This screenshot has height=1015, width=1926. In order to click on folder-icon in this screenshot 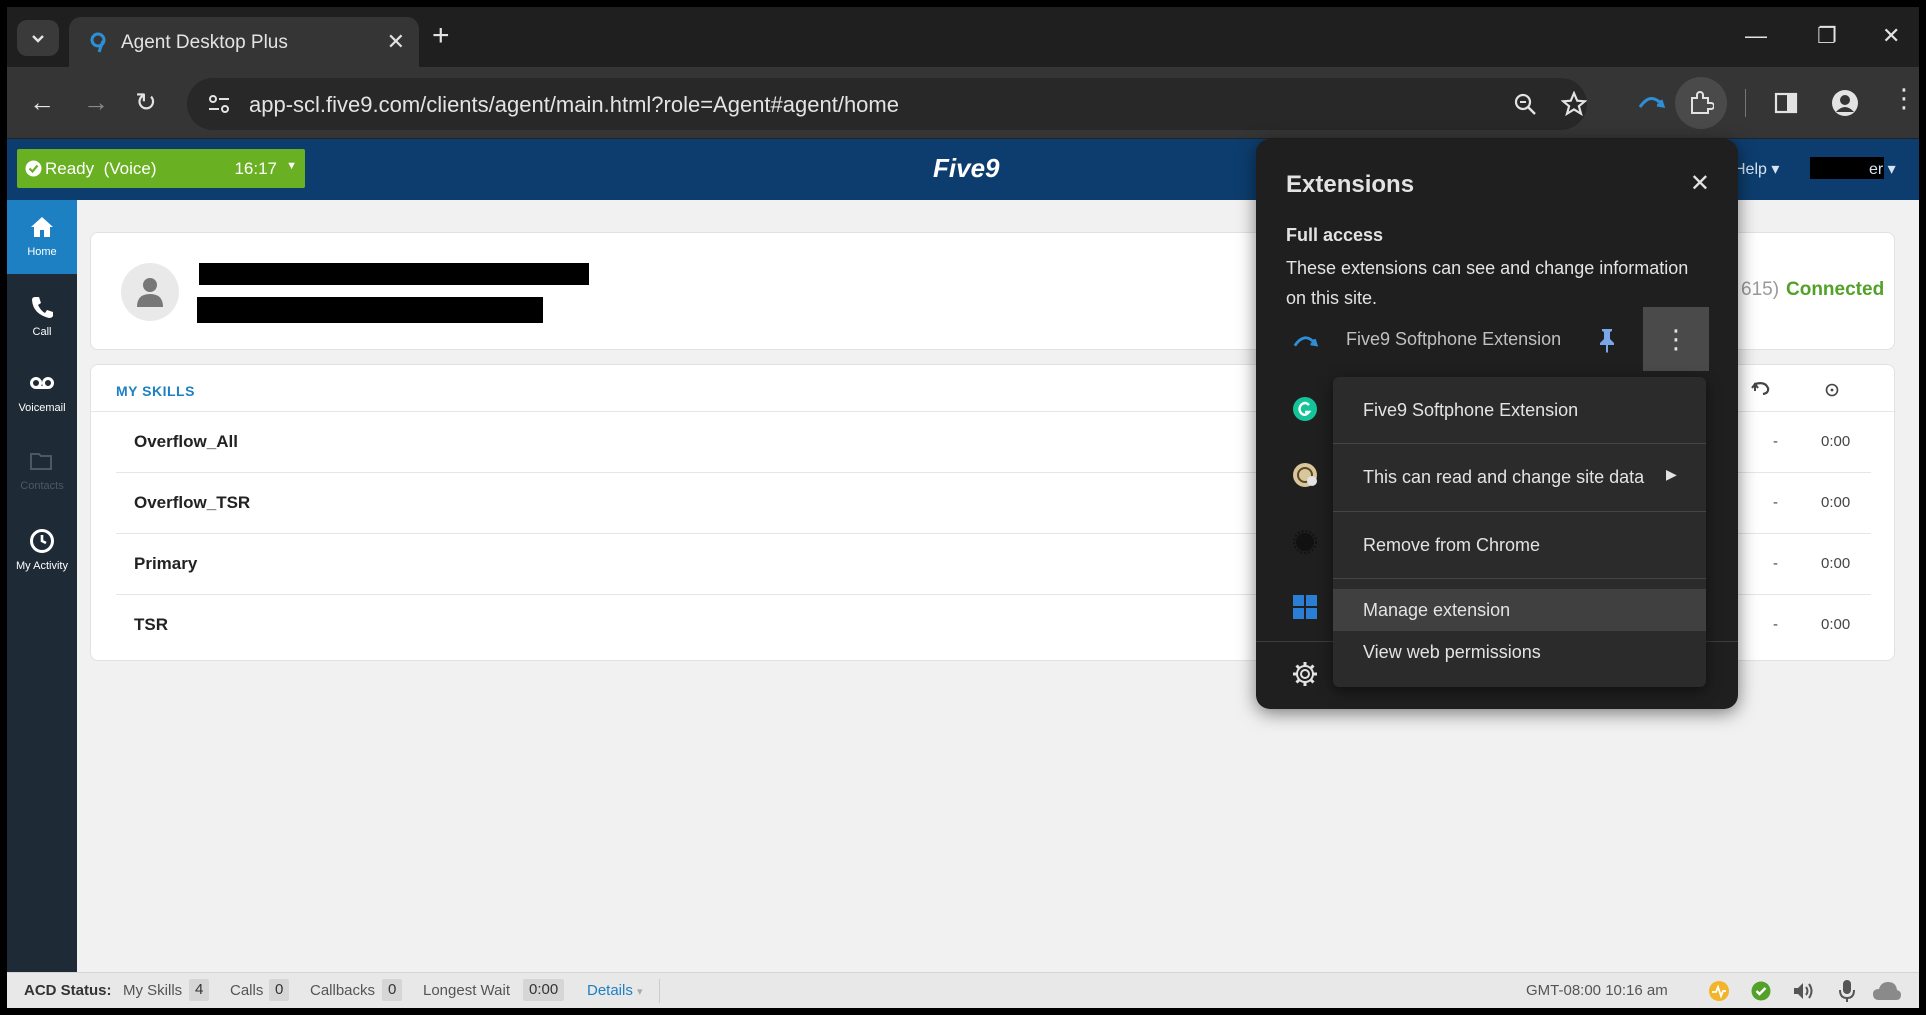, I will do `click(41, 461)`.